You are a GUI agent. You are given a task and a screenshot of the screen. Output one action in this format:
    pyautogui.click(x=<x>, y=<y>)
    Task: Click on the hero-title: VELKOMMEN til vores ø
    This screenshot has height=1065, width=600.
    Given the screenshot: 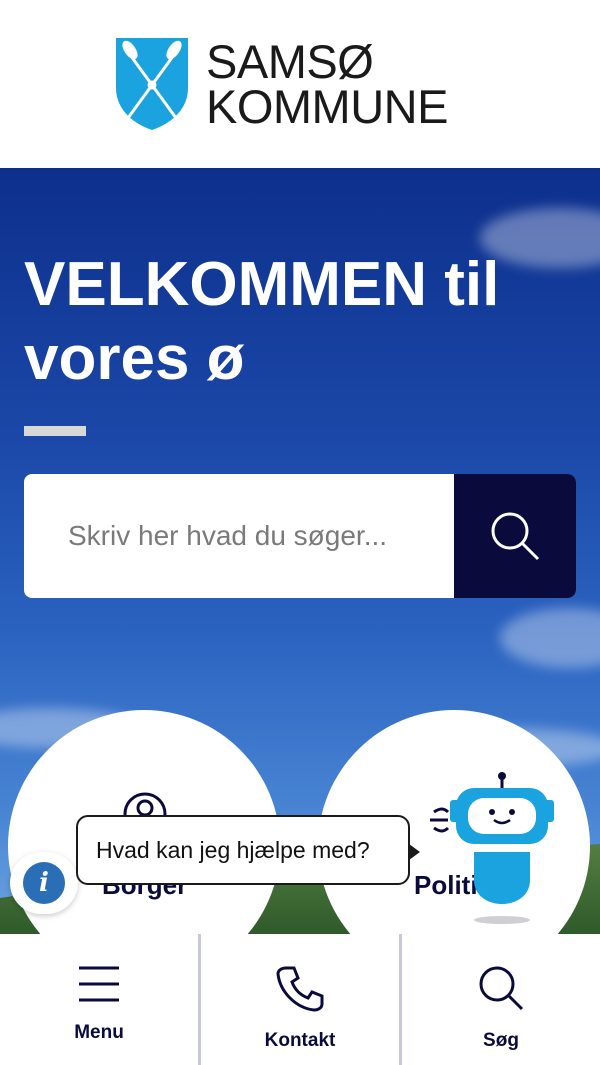 What is the action you would take?
    pyautogui.click(x=262, y=321)
    